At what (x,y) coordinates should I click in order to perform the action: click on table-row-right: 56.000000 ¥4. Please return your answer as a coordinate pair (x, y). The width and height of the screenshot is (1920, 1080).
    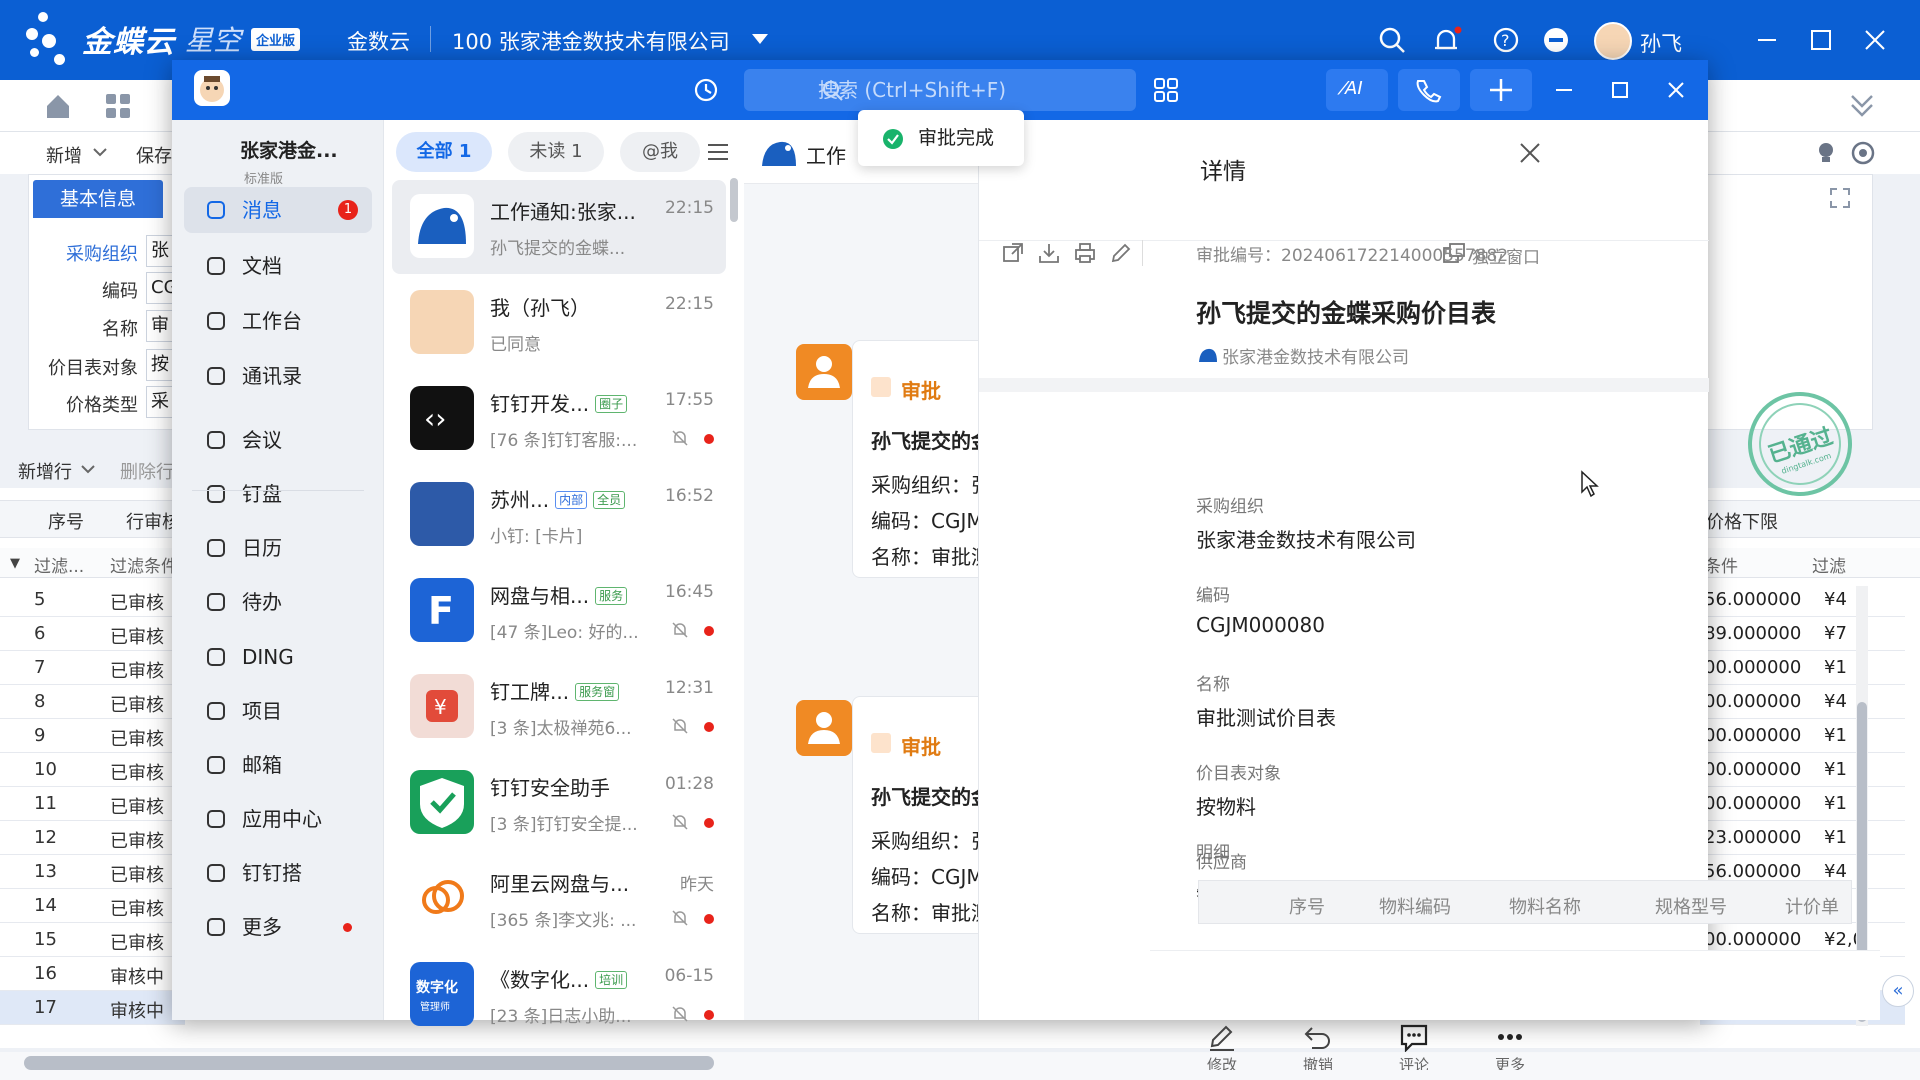
    Looking at the image, I should click on (1802, 600).